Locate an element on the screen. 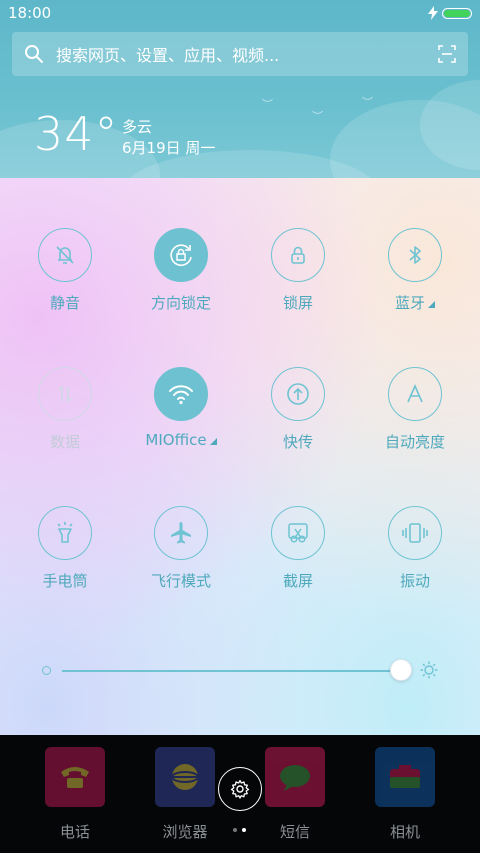 This screenshot has width=480, height=853. scan-icon is located at coordinates (447, 54).